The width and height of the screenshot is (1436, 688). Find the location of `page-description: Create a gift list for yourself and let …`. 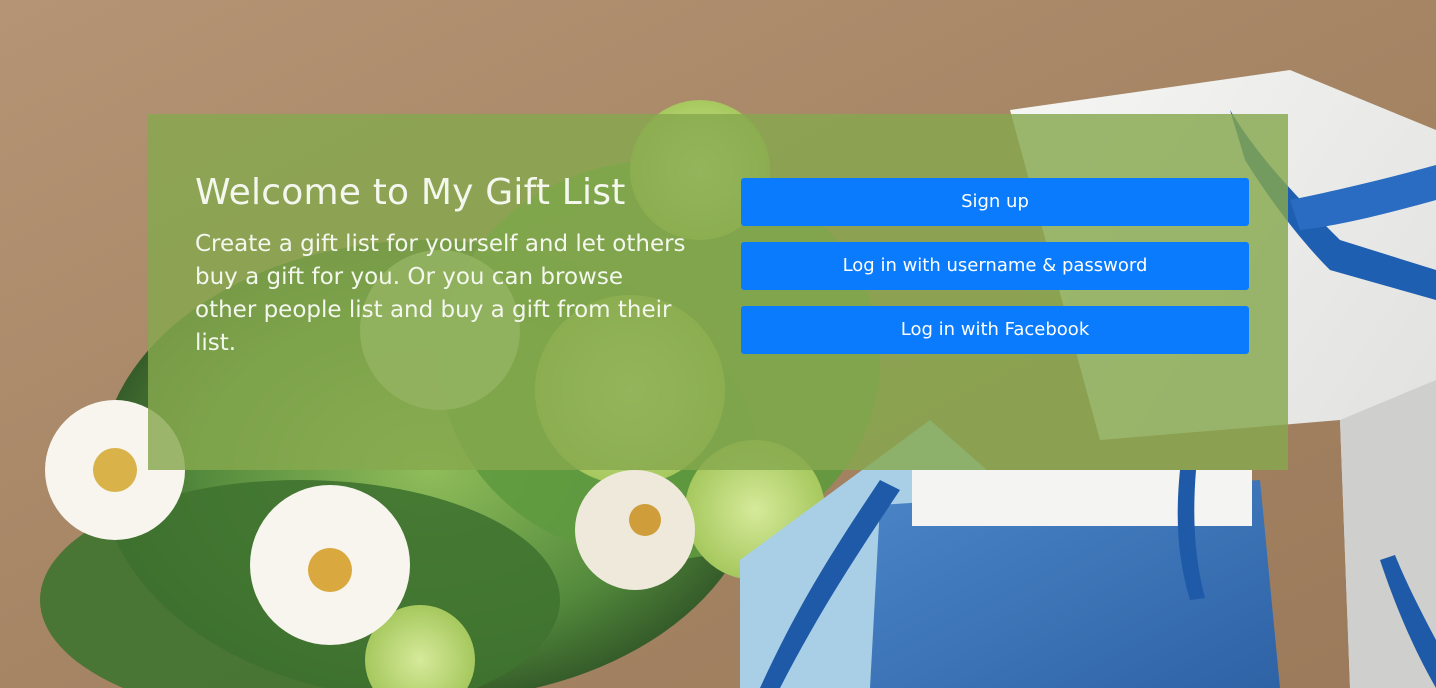

page-description: Create a gift list for yourself and let … is located at coordinates (440, 293).